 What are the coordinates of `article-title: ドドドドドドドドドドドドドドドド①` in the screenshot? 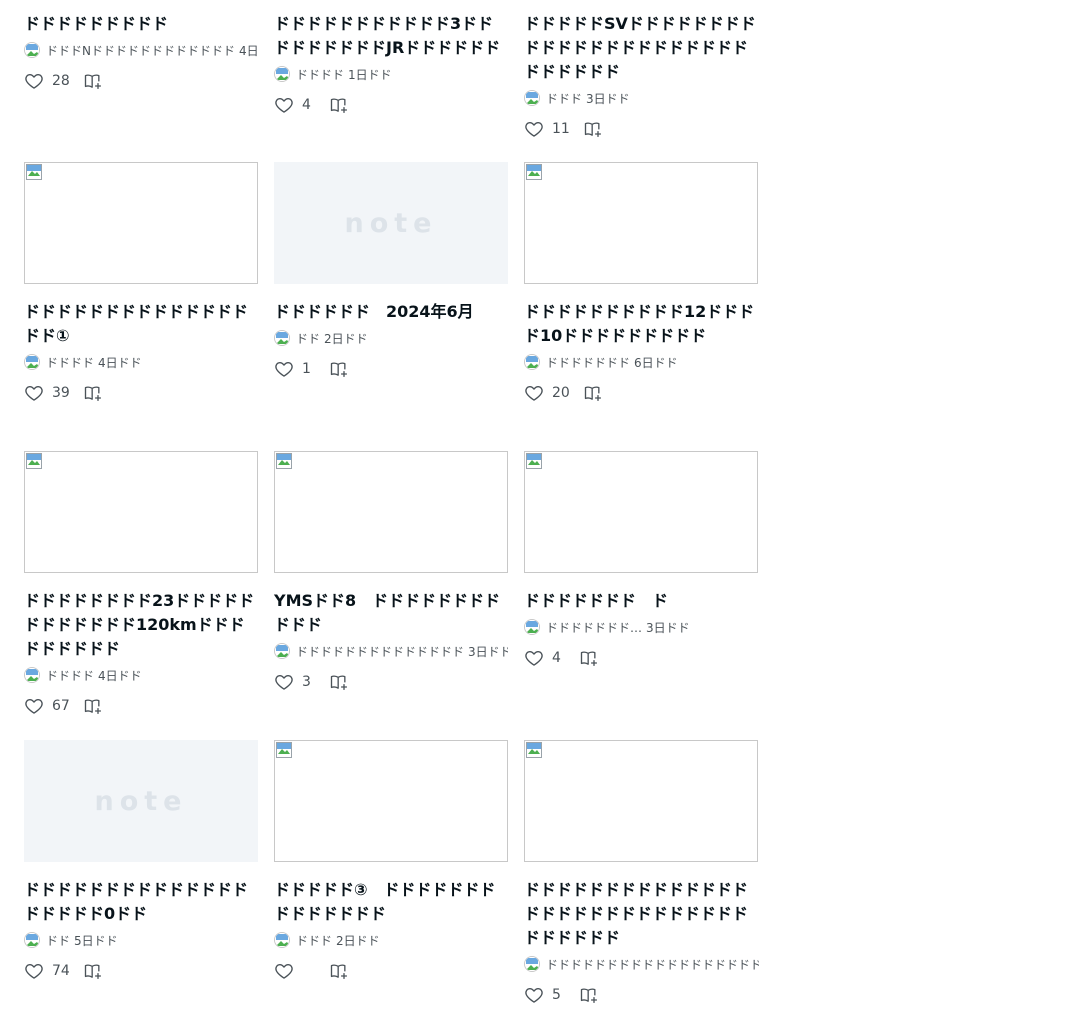 It's located at (141, 324).